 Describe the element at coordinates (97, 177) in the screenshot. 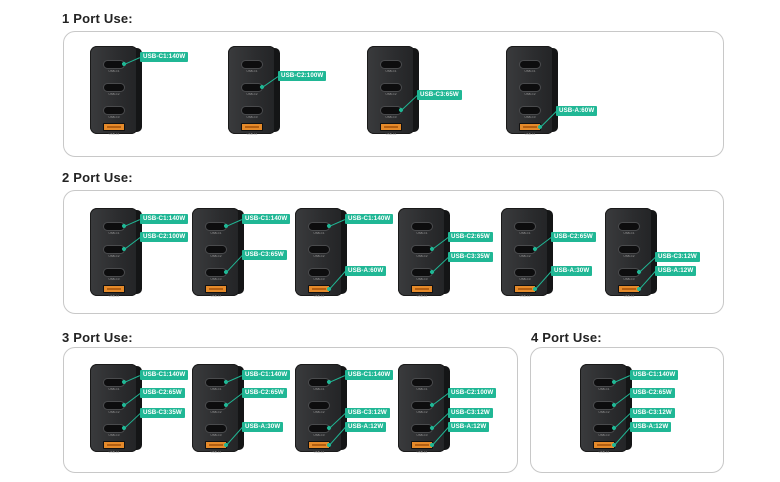

I see `section-heading-2-port: 2 Port Use:` at that location.